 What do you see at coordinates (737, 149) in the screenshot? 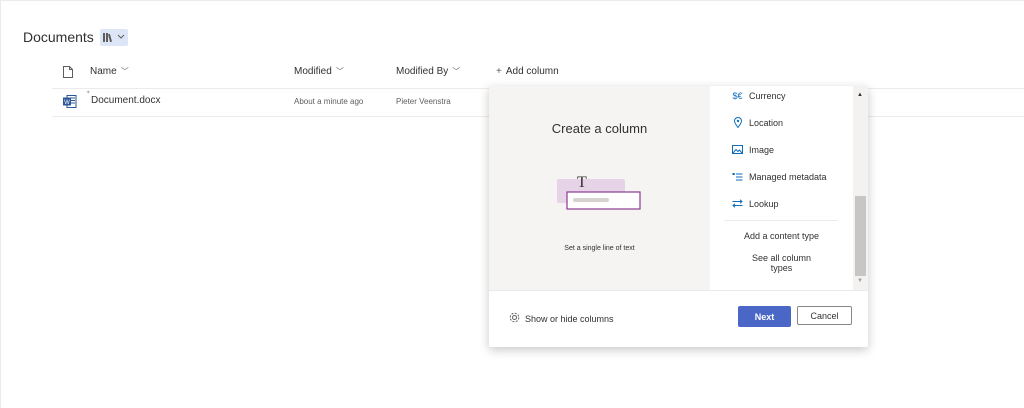
I see `image-icon` at bounding box center [737, 149].